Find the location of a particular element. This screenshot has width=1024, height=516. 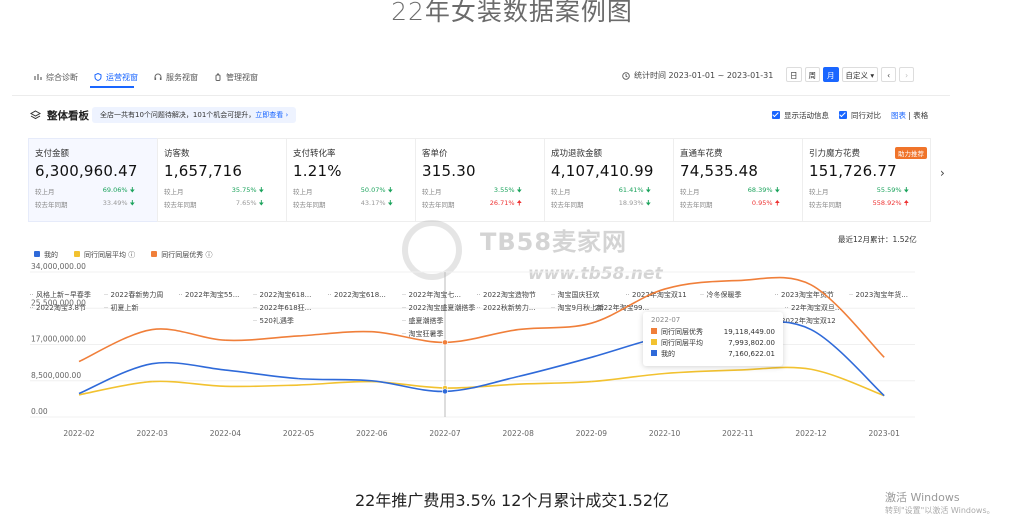

metric-yoy: 较去年同期0.95% 🠉 is located at coordinates (730, 204).